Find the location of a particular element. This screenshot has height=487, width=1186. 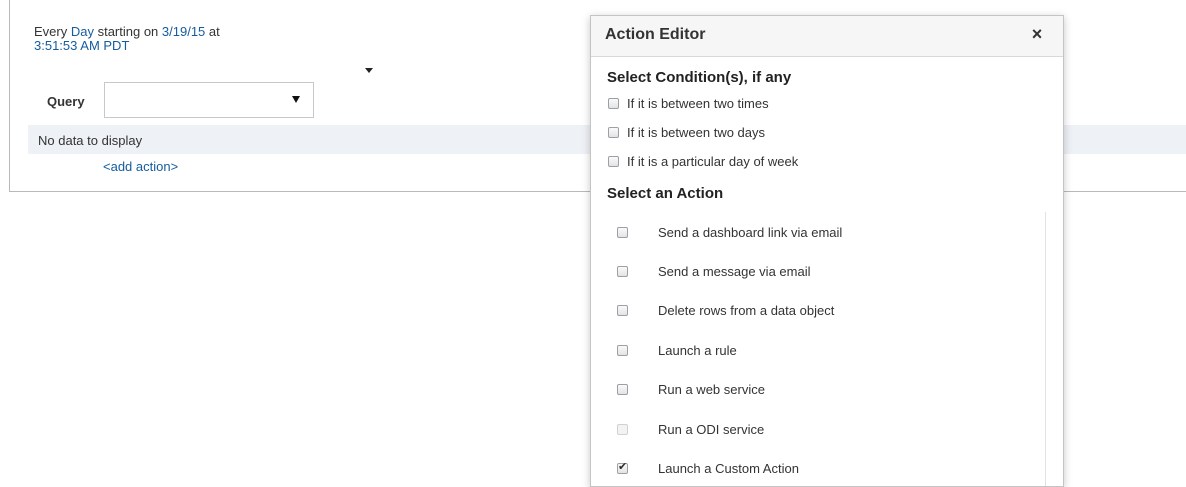

action-label: Launch a rule is located at coordinates (697, 350).